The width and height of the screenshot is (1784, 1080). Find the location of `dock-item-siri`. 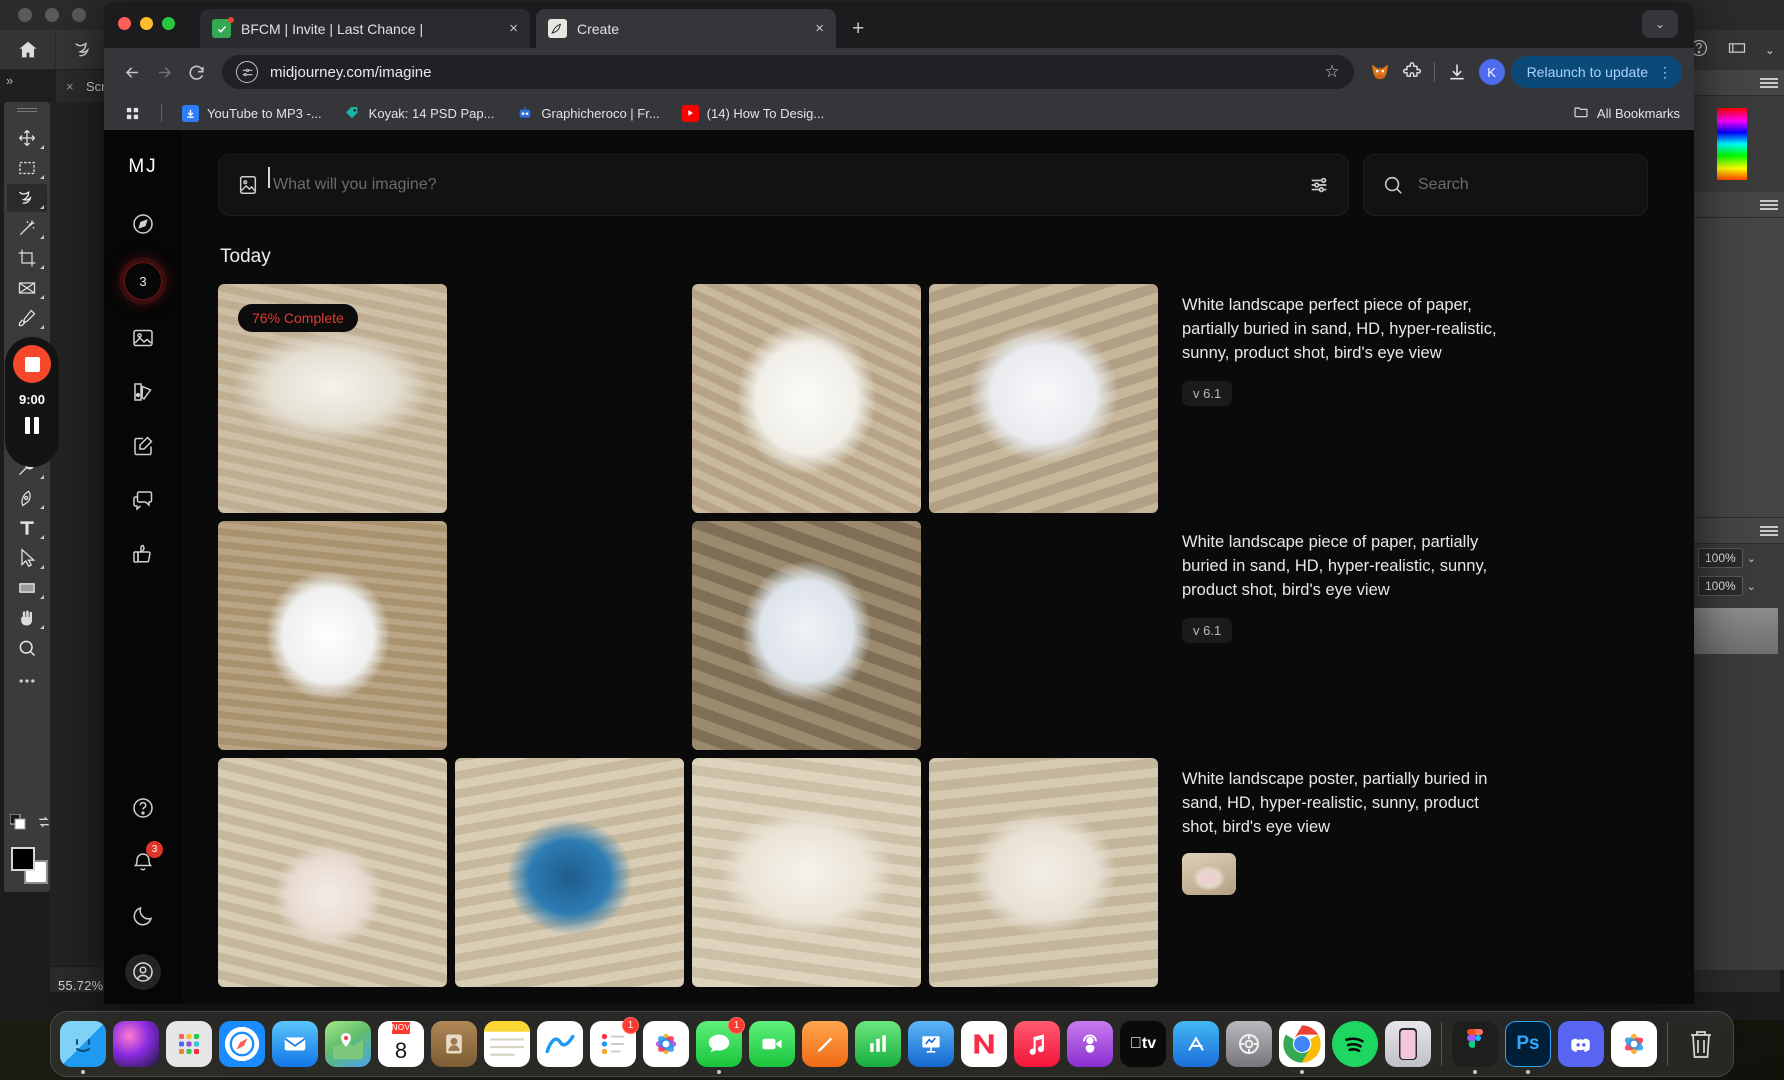

dock-item-siri is located at coordinates (136, 1044).